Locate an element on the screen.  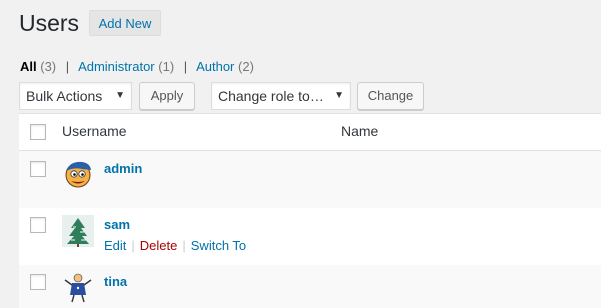
role-filter-links: All (3) | Administrator (1) | Author (2) is located at coordinates (137, 67).